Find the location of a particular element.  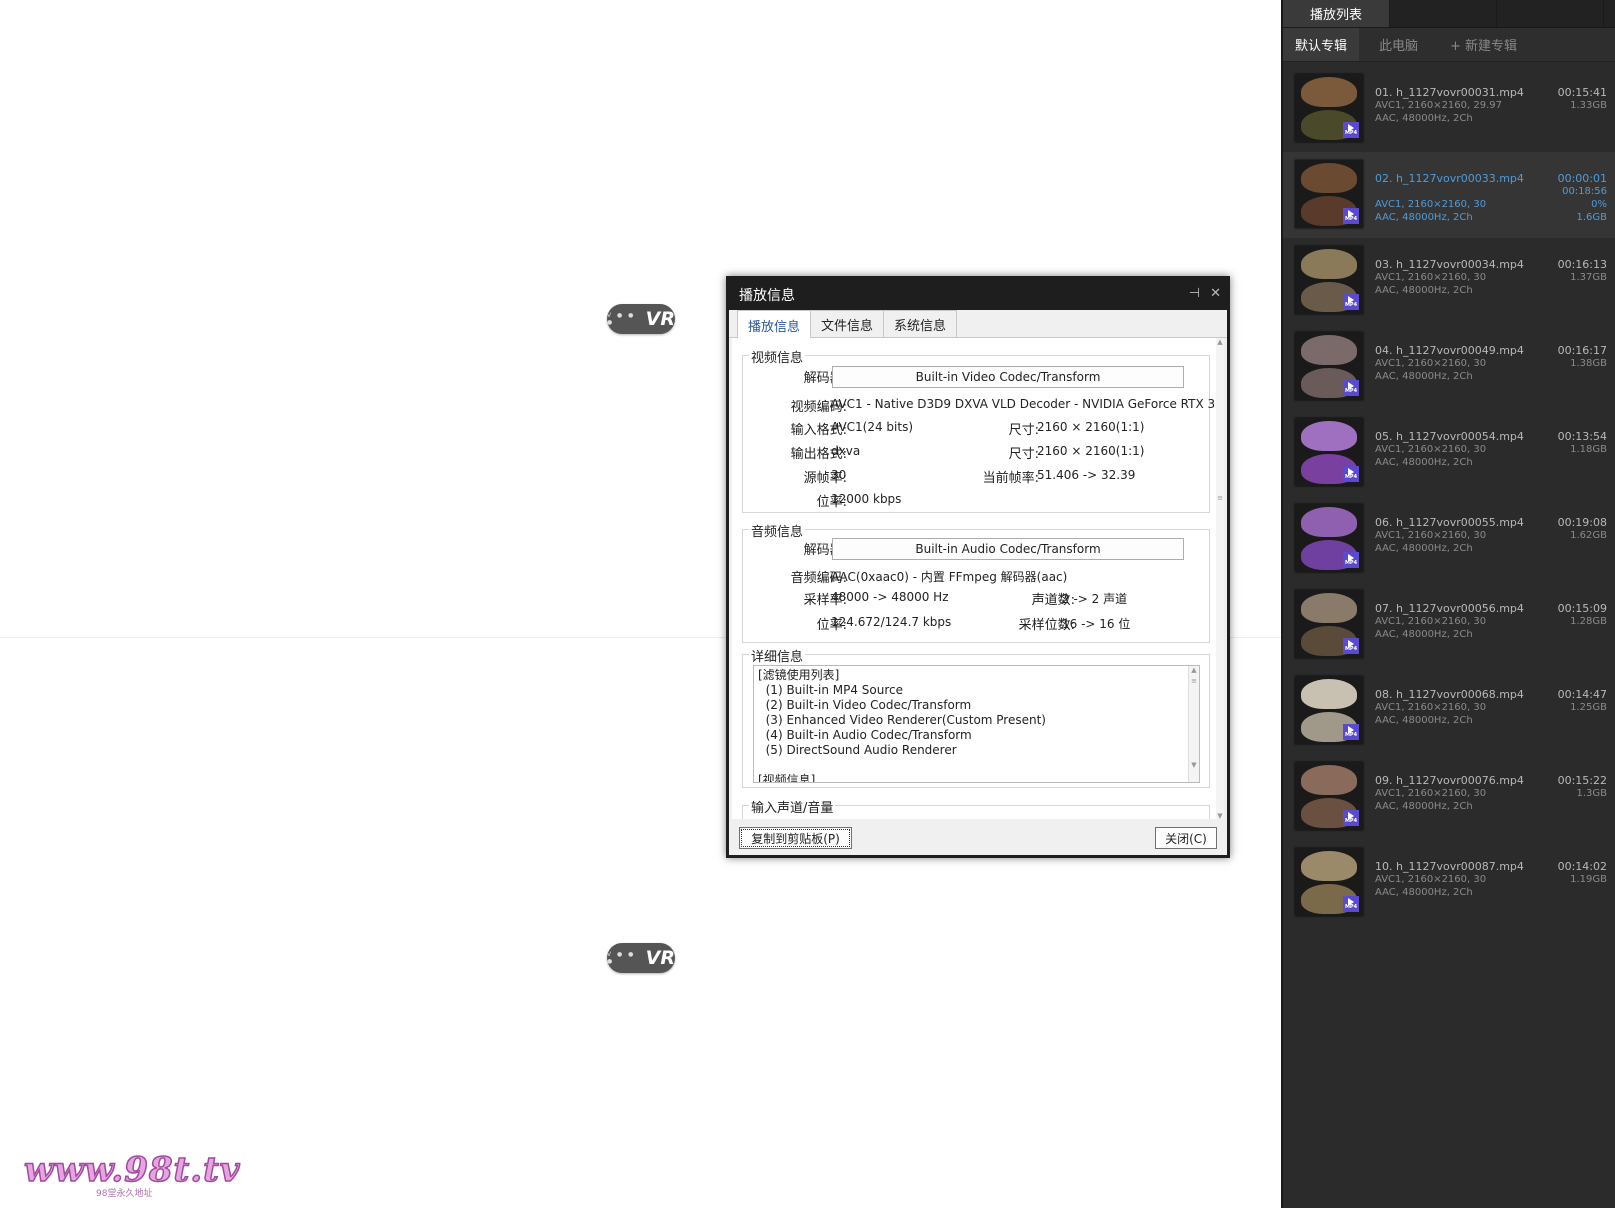

new-album-button: + 新建专辑 is located at coordinates (1483, 44).